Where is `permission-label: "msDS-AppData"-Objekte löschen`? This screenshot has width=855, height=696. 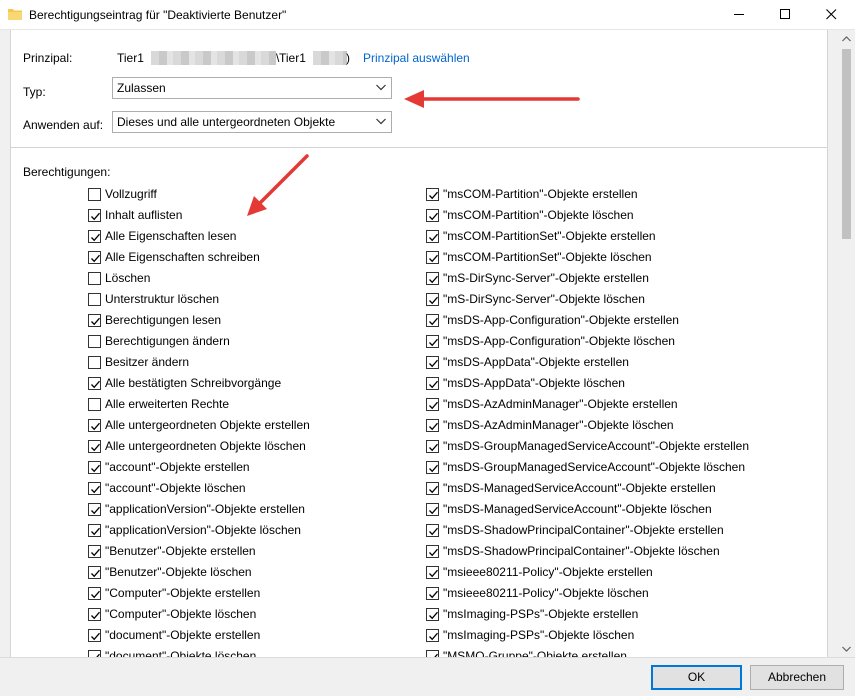 permission-label: "msDS-AppData"-Objekte löschen is located at coordinates (534, 383).